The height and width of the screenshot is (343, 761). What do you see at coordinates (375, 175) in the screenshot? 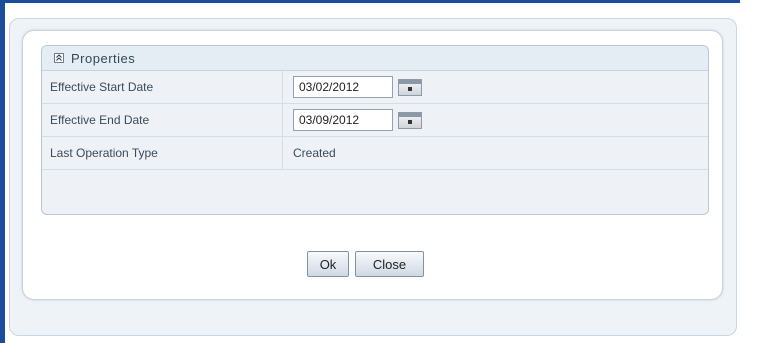
I see `panel-footer` at bounding box center [375, 175].